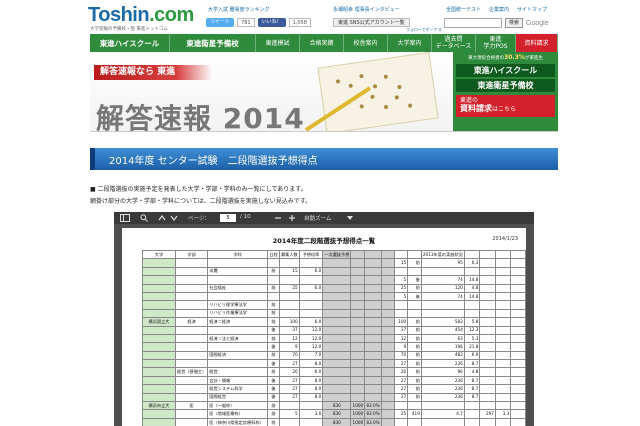  Describe the element at coordinates (292, 218) in the screenshot. I see `zoom-in-icon` at that location.